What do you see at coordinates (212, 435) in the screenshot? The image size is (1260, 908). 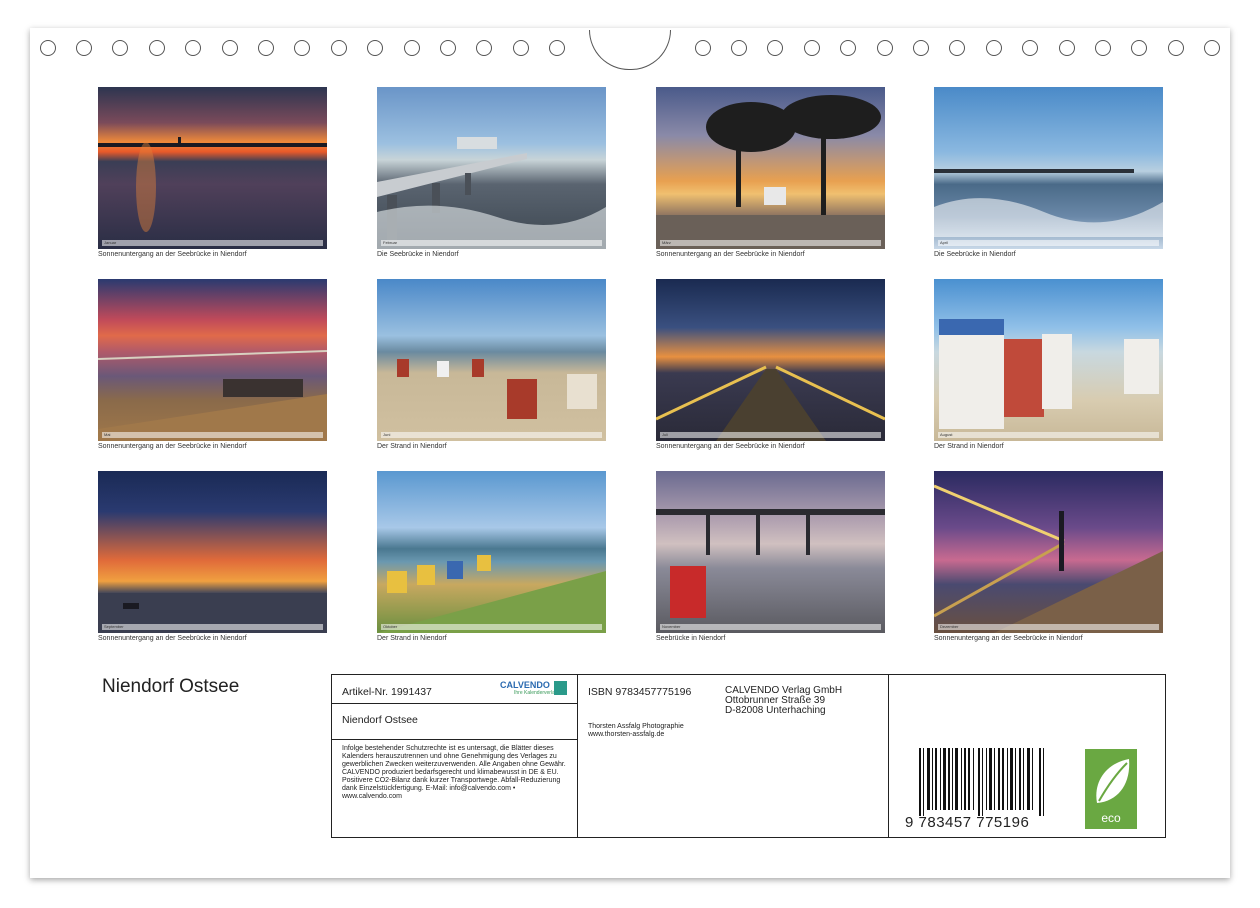 I see `month-strip: Mai` at bounding box center [212, 435].